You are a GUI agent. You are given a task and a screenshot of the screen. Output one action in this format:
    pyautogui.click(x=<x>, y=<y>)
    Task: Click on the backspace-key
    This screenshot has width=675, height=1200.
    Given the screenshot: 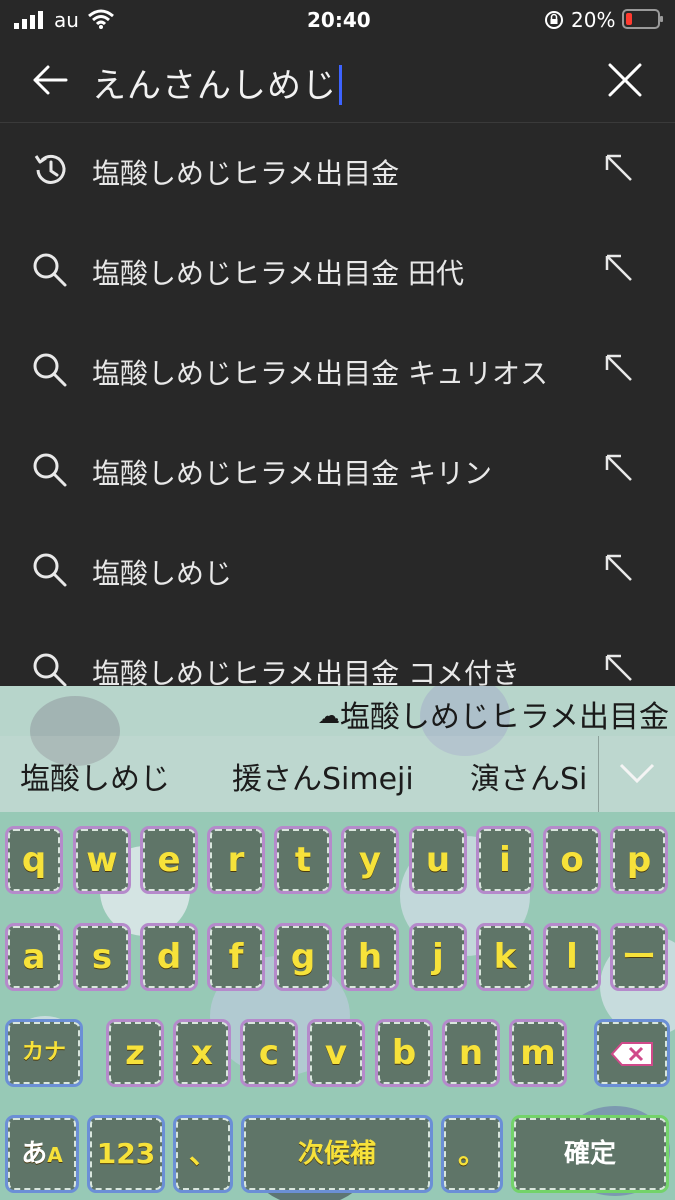 What is the action you would take?
    pyautogui.click(x=632, y=1053)
    